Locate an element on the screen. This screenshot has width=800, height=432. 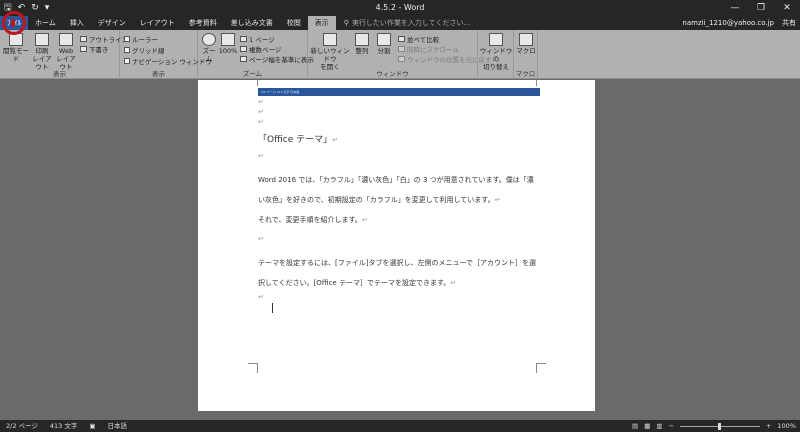
draft-button: 下書き is located at coordinates (94, 49).